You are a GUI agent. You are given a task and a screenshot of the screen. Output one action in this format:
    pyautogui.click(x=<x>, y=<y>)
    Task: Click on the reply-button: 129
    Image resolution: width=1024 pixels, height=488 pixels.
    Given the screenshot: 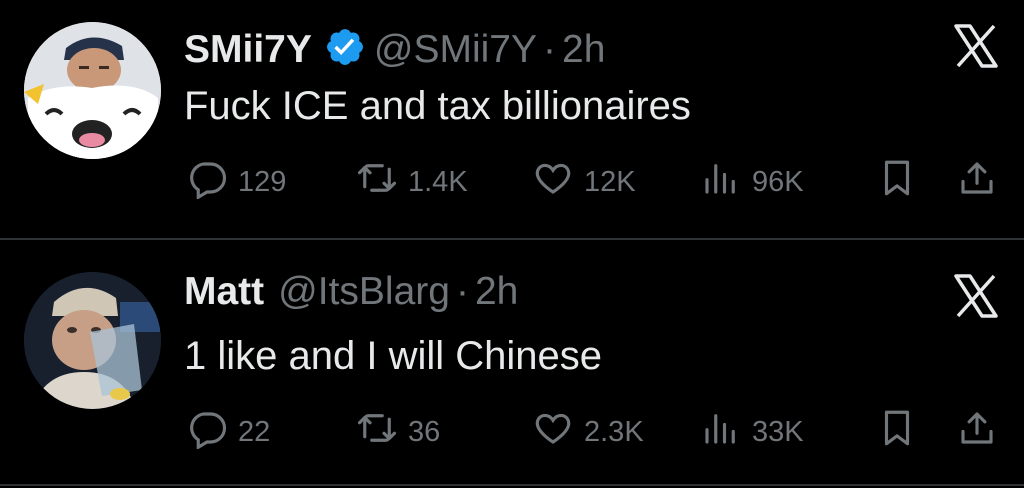 What is the action you would take?
    pyautogui.click(x=236, y=182)
    